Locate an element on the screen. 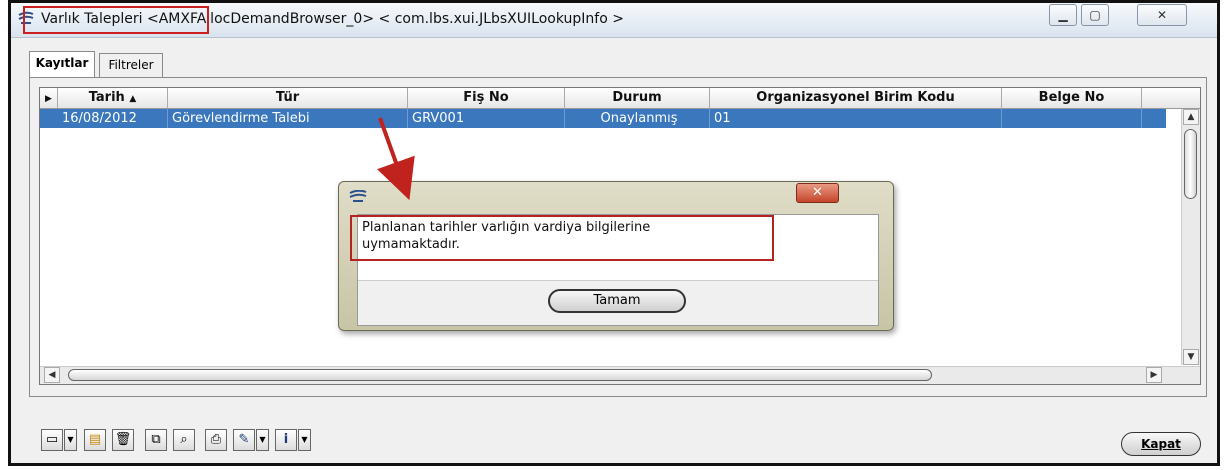  title-highlight-box is located at coordinates (116, 20).